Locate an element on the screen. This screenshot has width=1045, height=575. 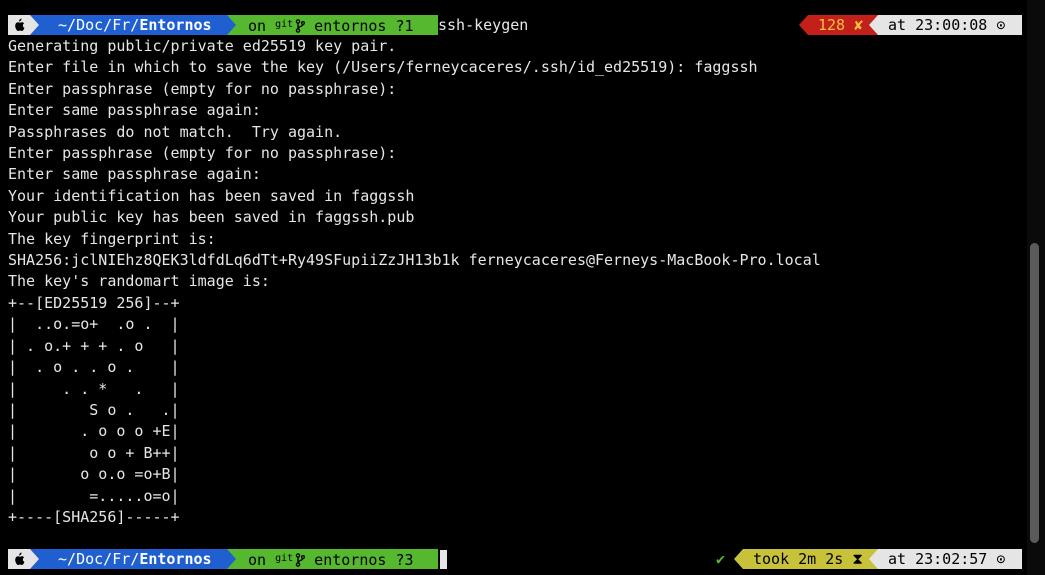
output-line: | . o.+ + + . o | is located at coordinates (94, 345).